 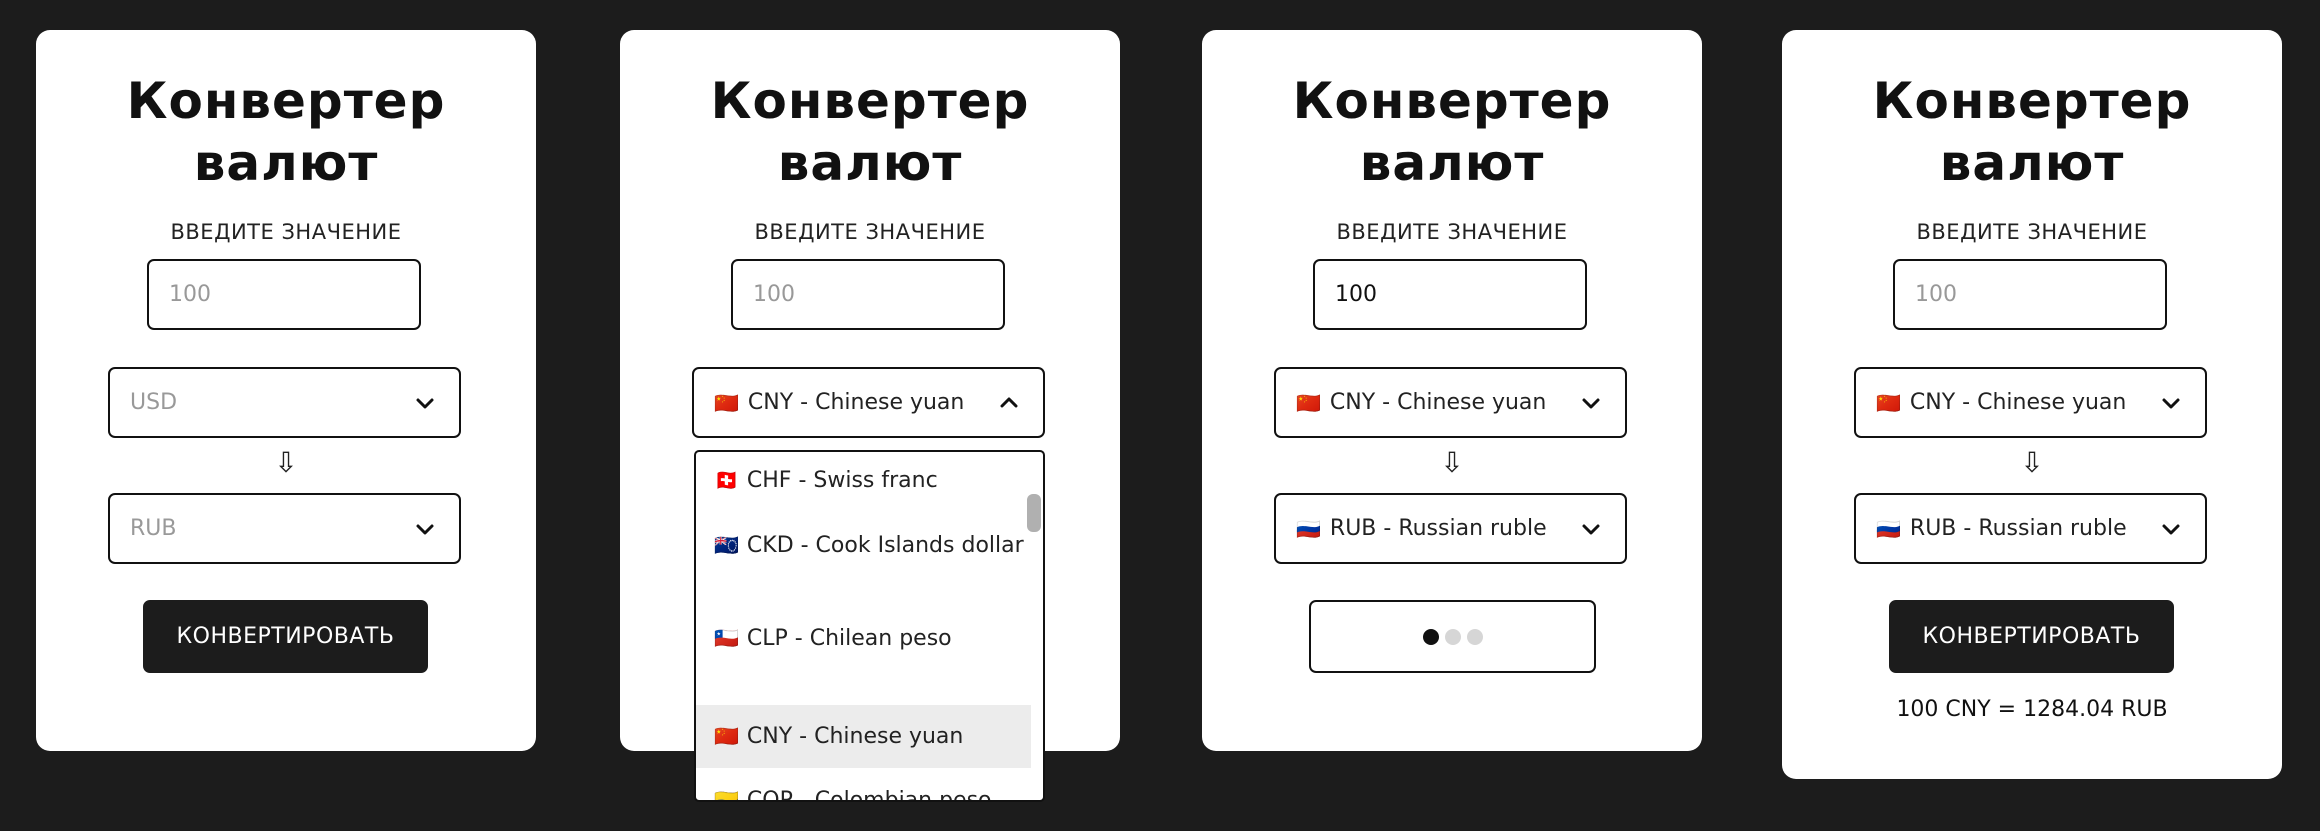 I want to click on option-cny: 🇨🇳 CNY - Chinese yuan, so click(x=863, y=736).